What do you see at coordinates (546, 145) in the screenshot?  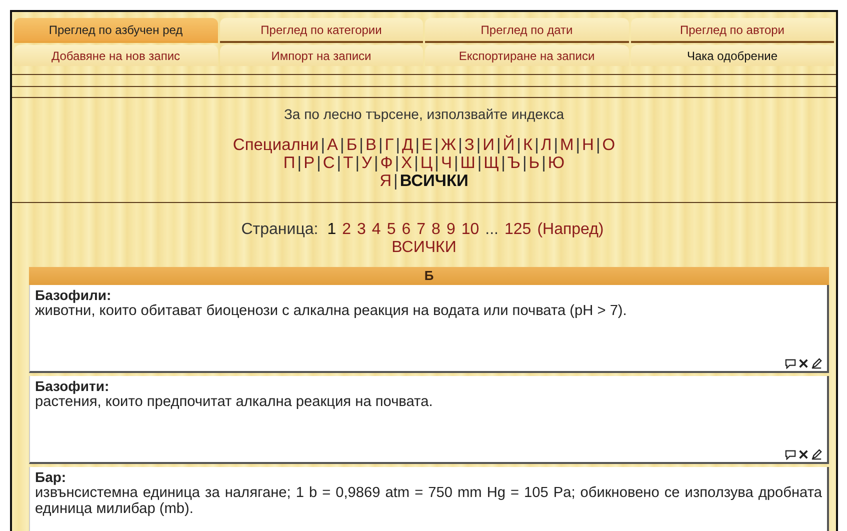 I see `index-letter-link: Л` at bounding box center [546, 145].